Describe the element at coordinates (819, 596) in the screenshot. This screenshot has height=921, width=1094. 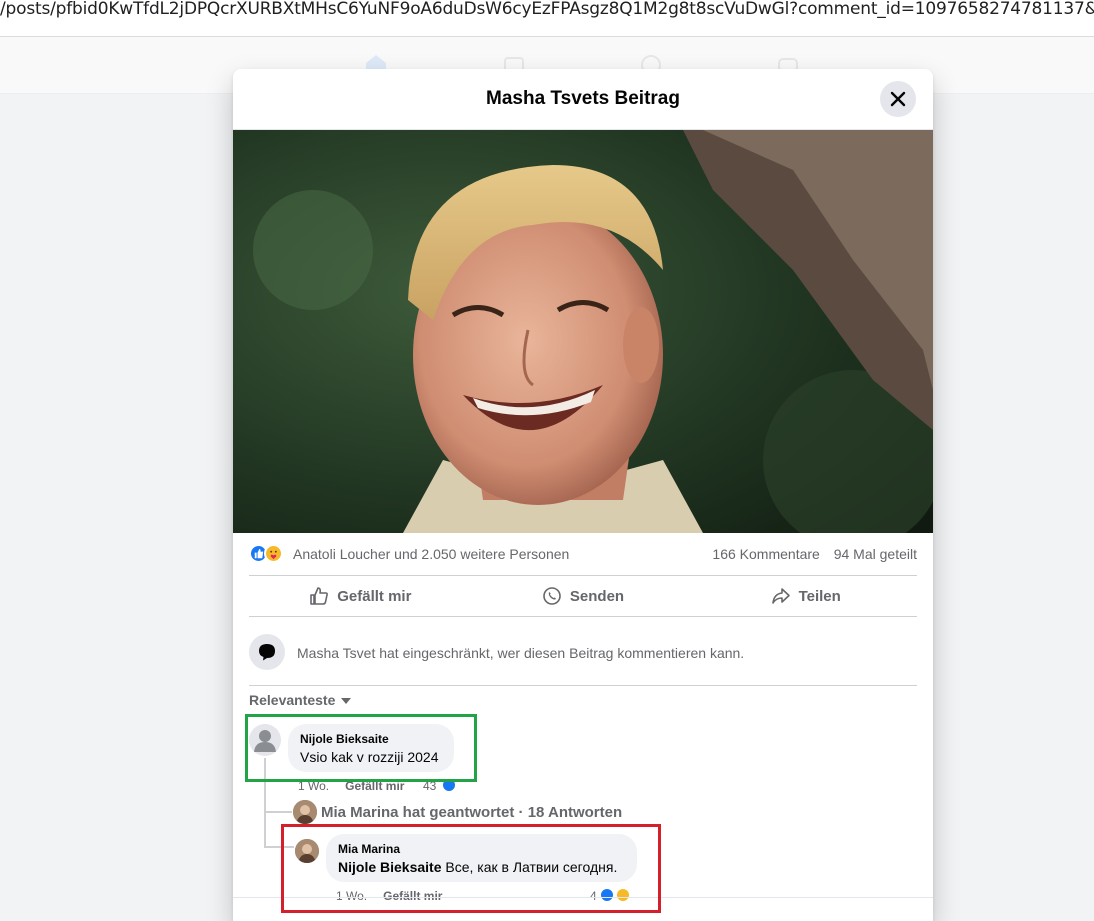
I see `share-label: Teilen` at that location.